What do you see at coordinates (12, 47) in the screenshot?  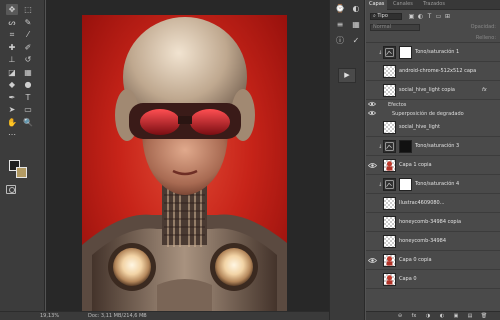 I see `spot-healing-tool-icon: ✚` at bounding box center [12, 47].